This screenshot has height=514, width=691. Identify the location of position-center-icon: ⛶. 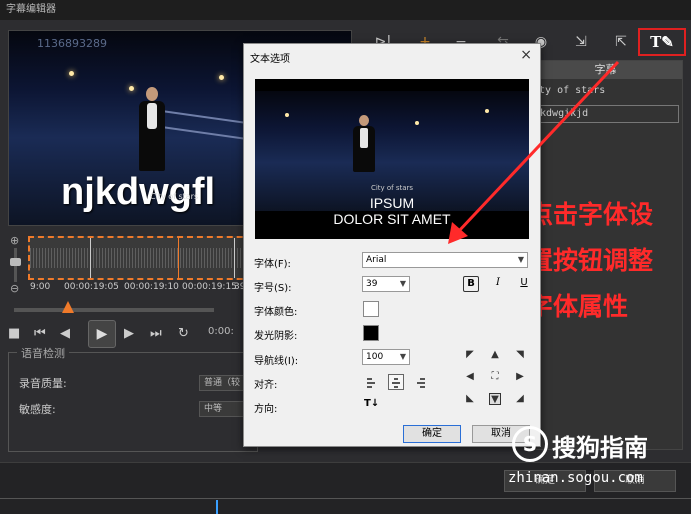
(495, 377).